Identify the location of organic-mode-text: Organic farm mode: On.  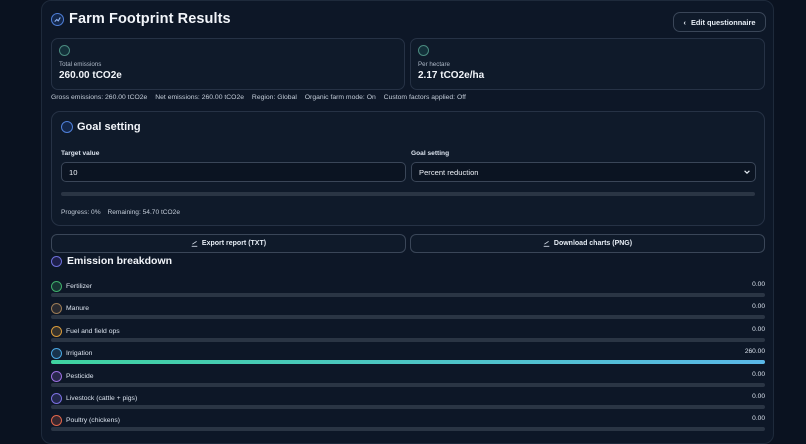
(340, 97).